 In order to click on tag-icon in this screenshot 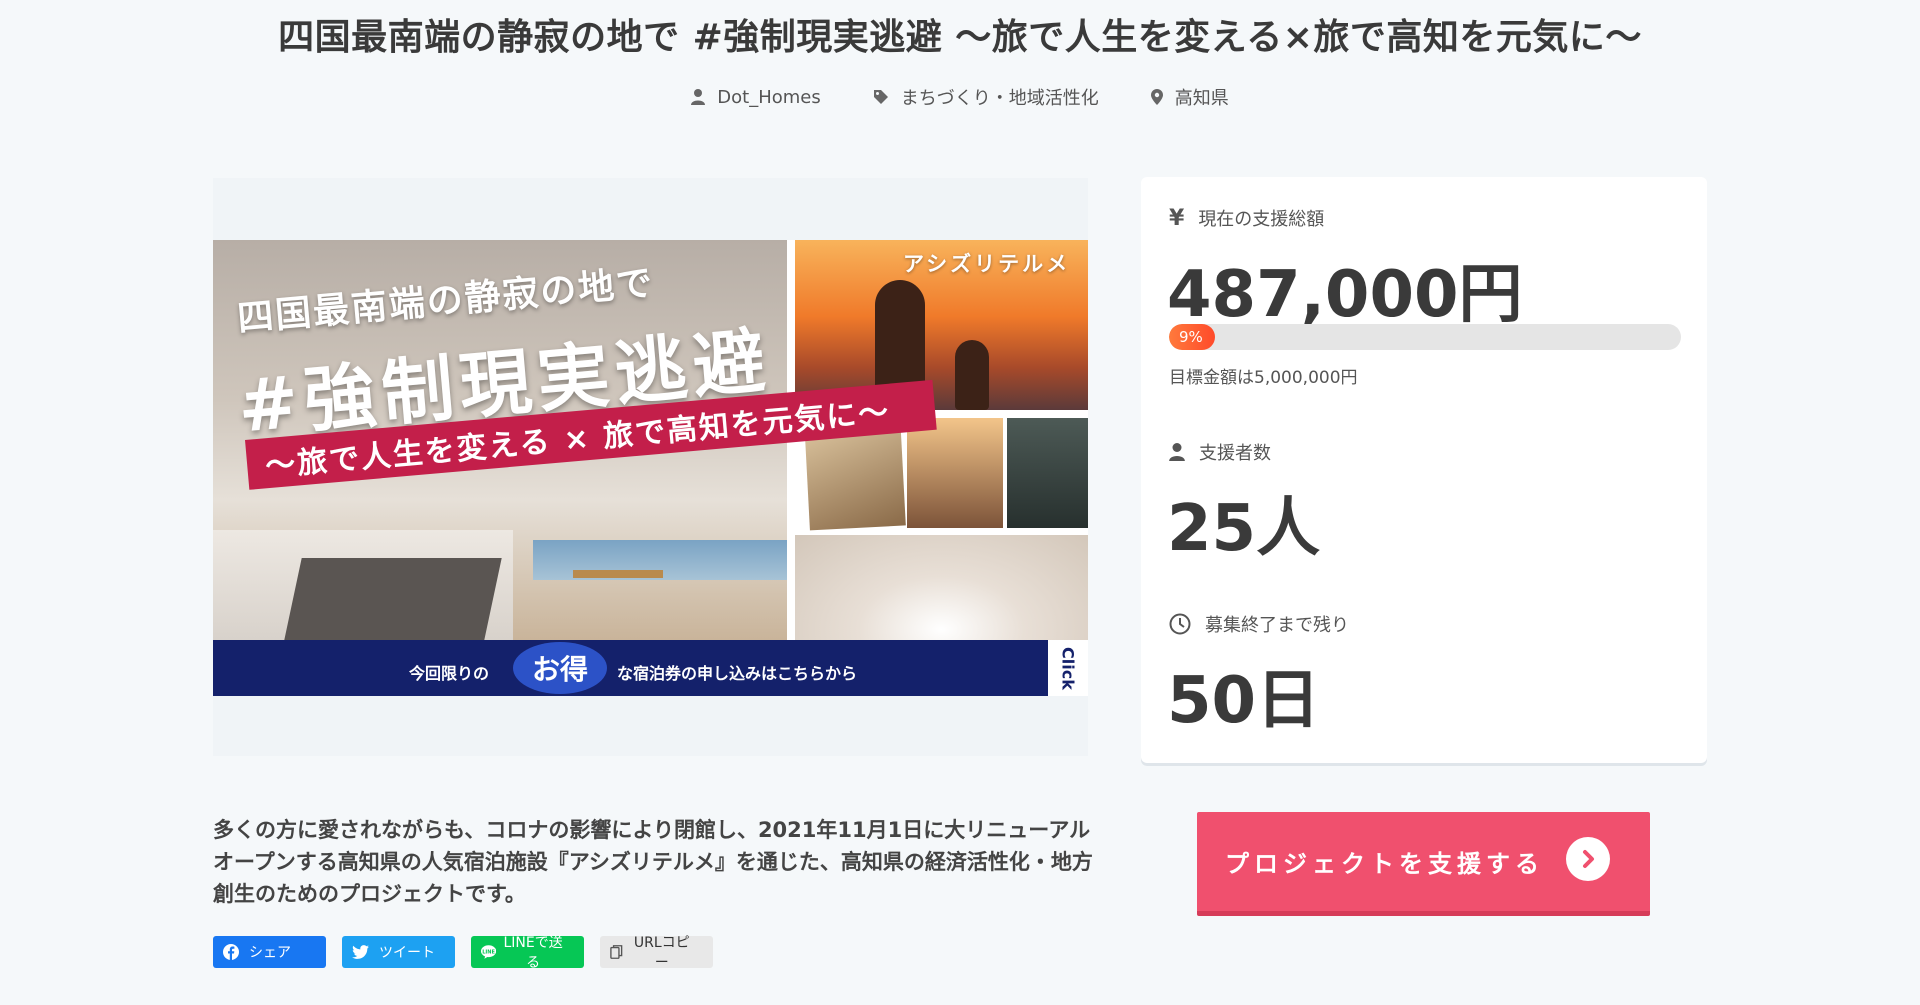, I will do `click(880, 97)`.